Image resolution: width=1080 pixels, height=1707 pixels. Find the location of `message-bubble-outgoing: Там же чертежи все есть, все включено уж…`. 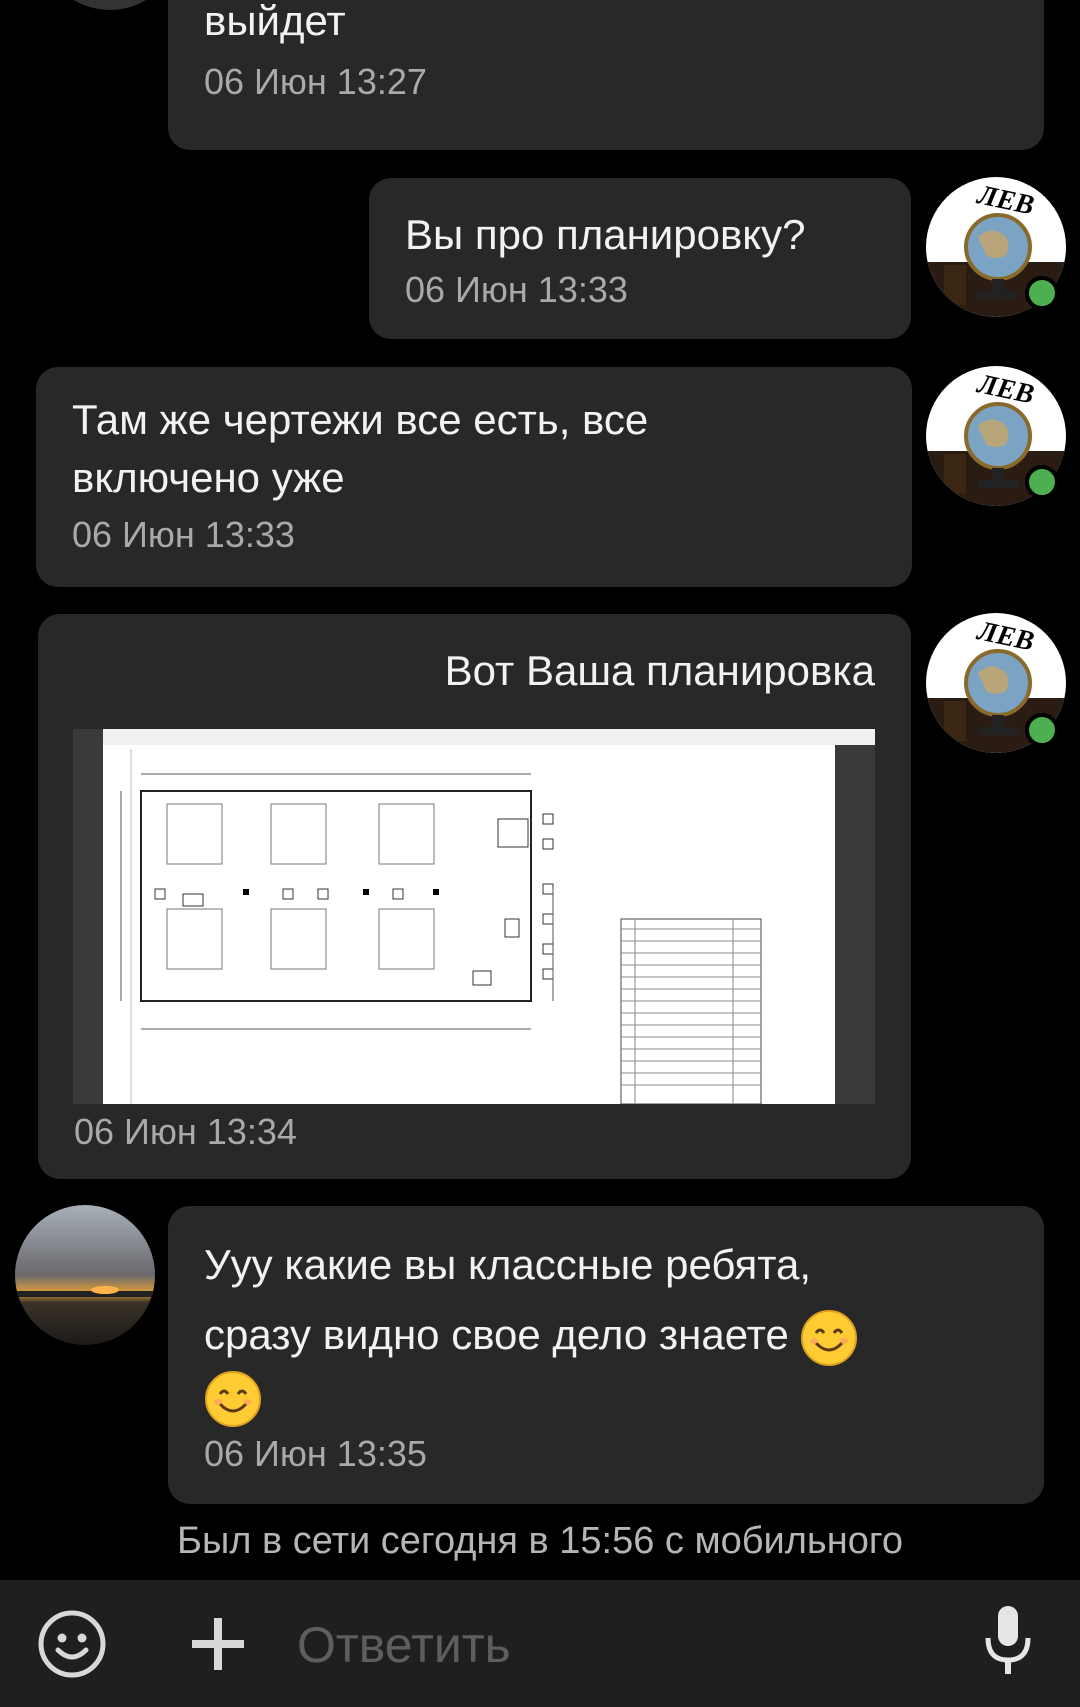

message-bubble-outgoing: Там же чертежи все есть, все включено уж… is located at coordinates (474, 477).